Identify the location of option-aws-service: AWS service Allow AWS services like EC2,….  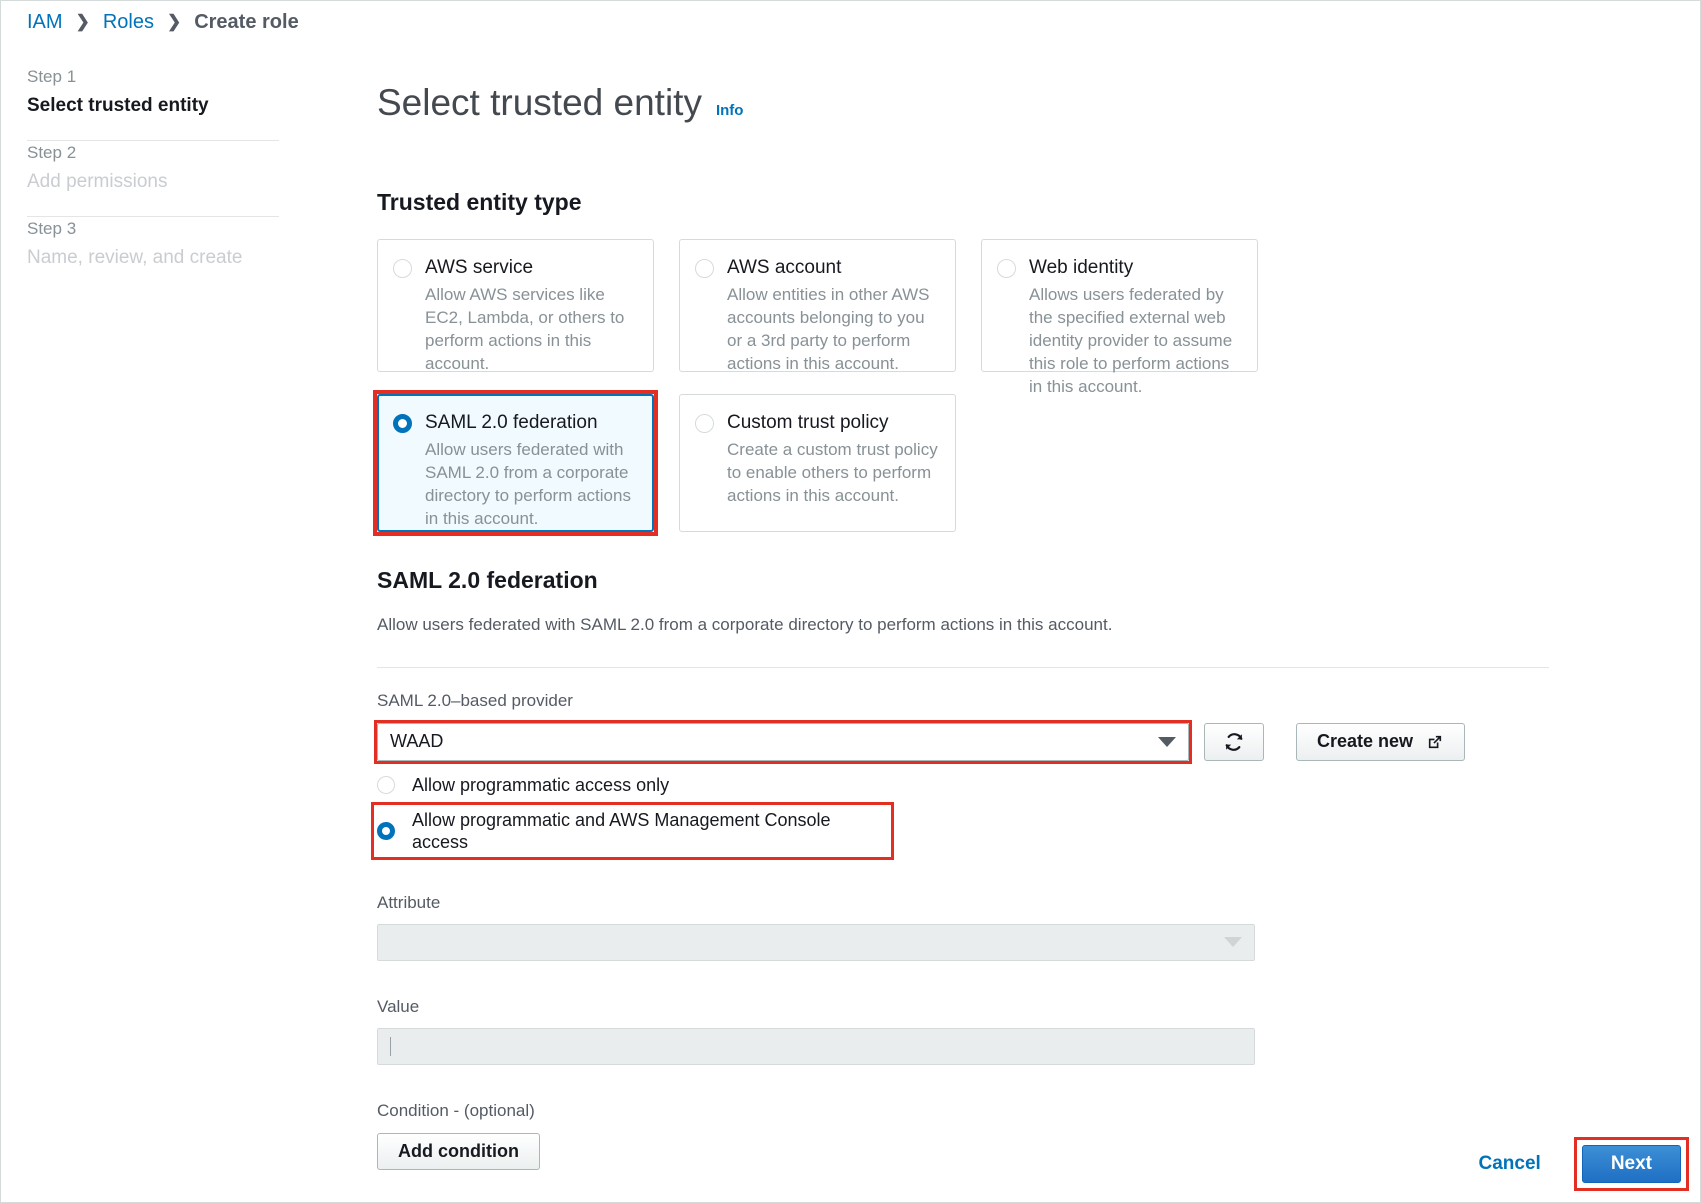
(515, 306).